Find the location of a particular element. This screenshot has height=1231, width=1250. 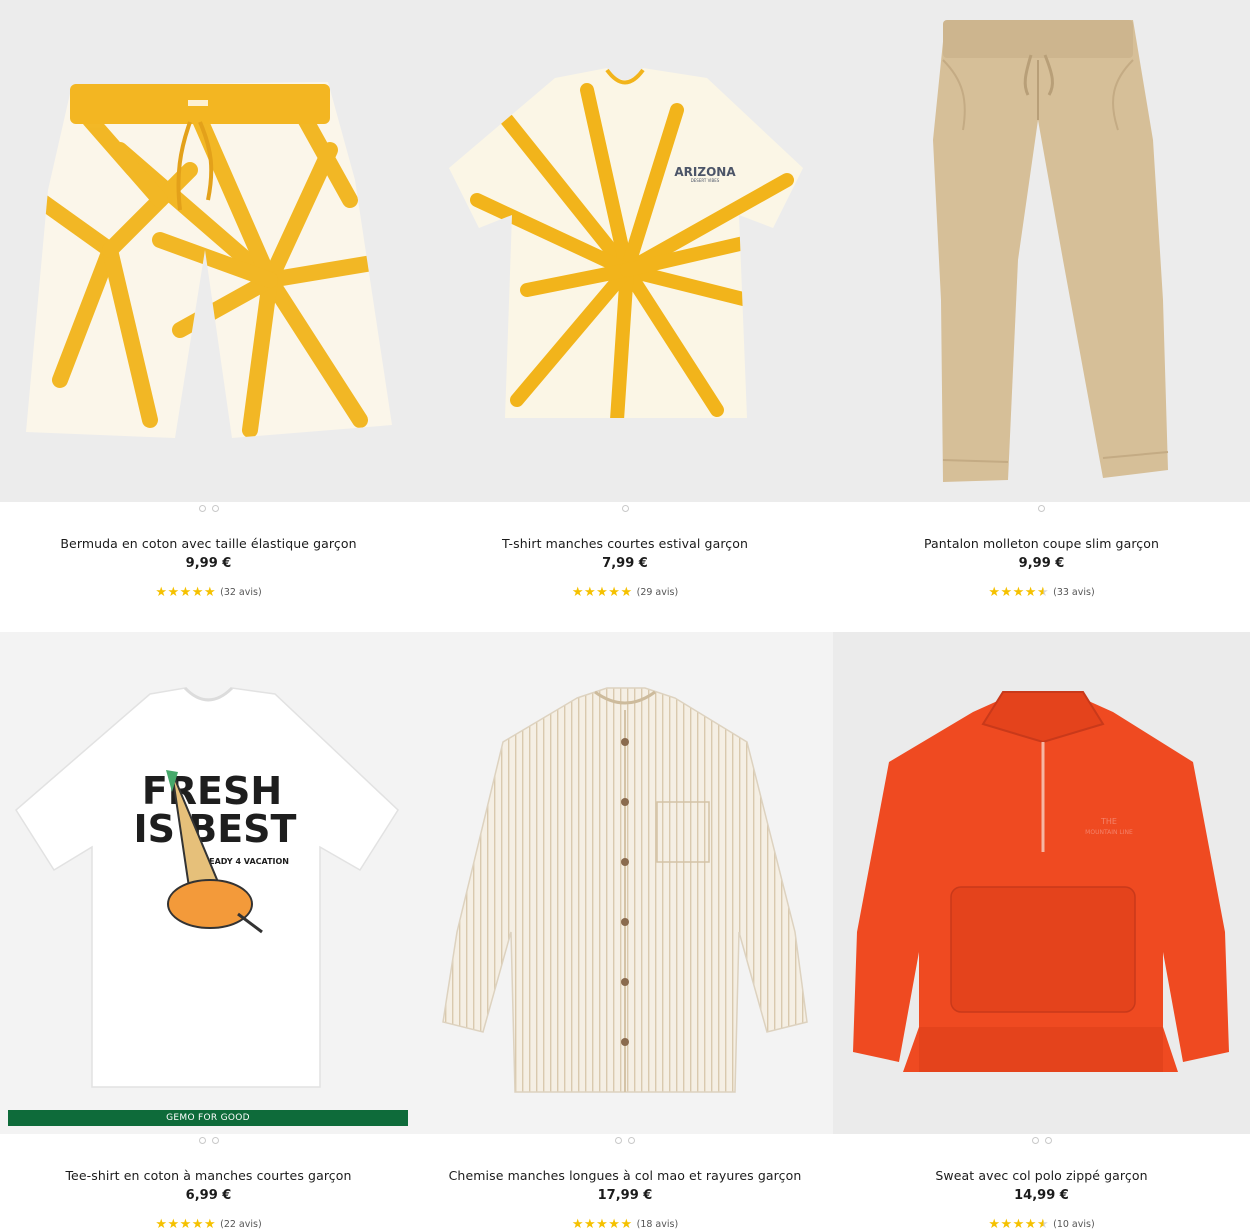

review-count: (10 avis) is located at coordinates (1074, 1224).